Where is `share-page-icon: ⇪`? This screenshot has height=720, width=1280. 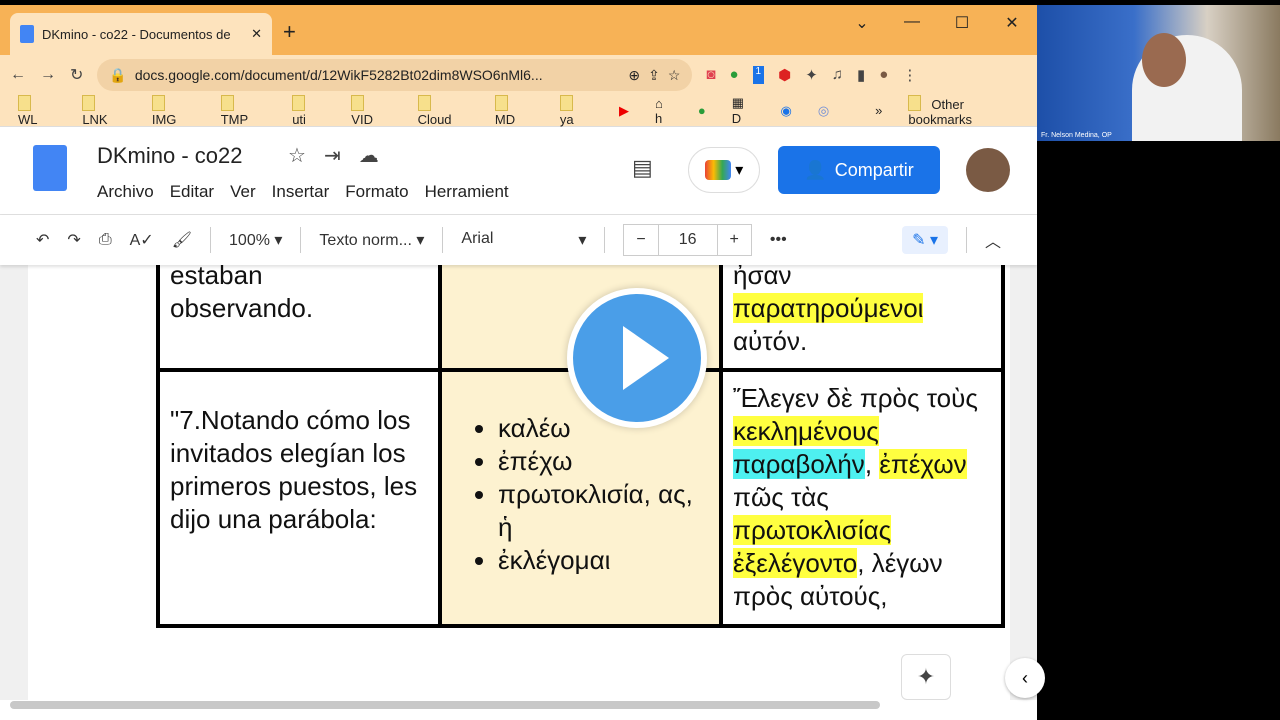
share-page-icon: ⇪ is located at coordinates (654, 75).